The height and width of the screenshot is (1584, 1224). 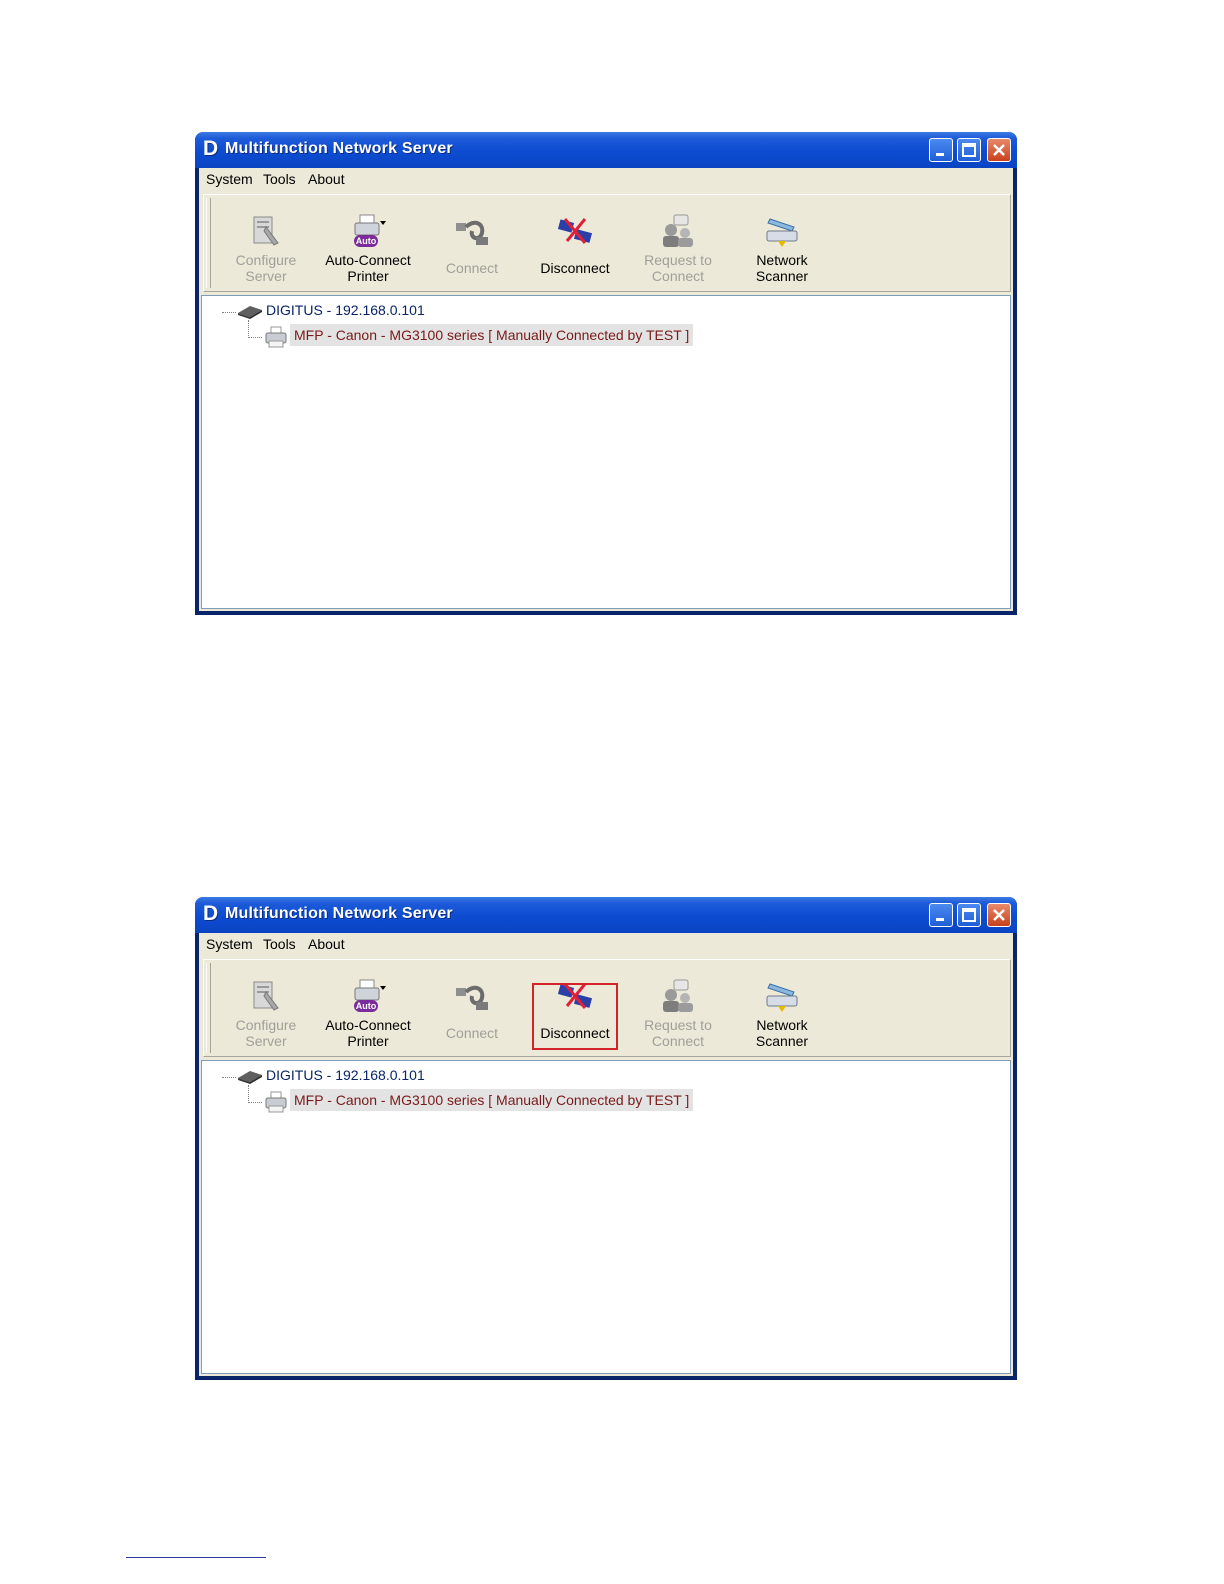 I want to click on disconnect-button: Disconnect, so click(x=575, y=244).